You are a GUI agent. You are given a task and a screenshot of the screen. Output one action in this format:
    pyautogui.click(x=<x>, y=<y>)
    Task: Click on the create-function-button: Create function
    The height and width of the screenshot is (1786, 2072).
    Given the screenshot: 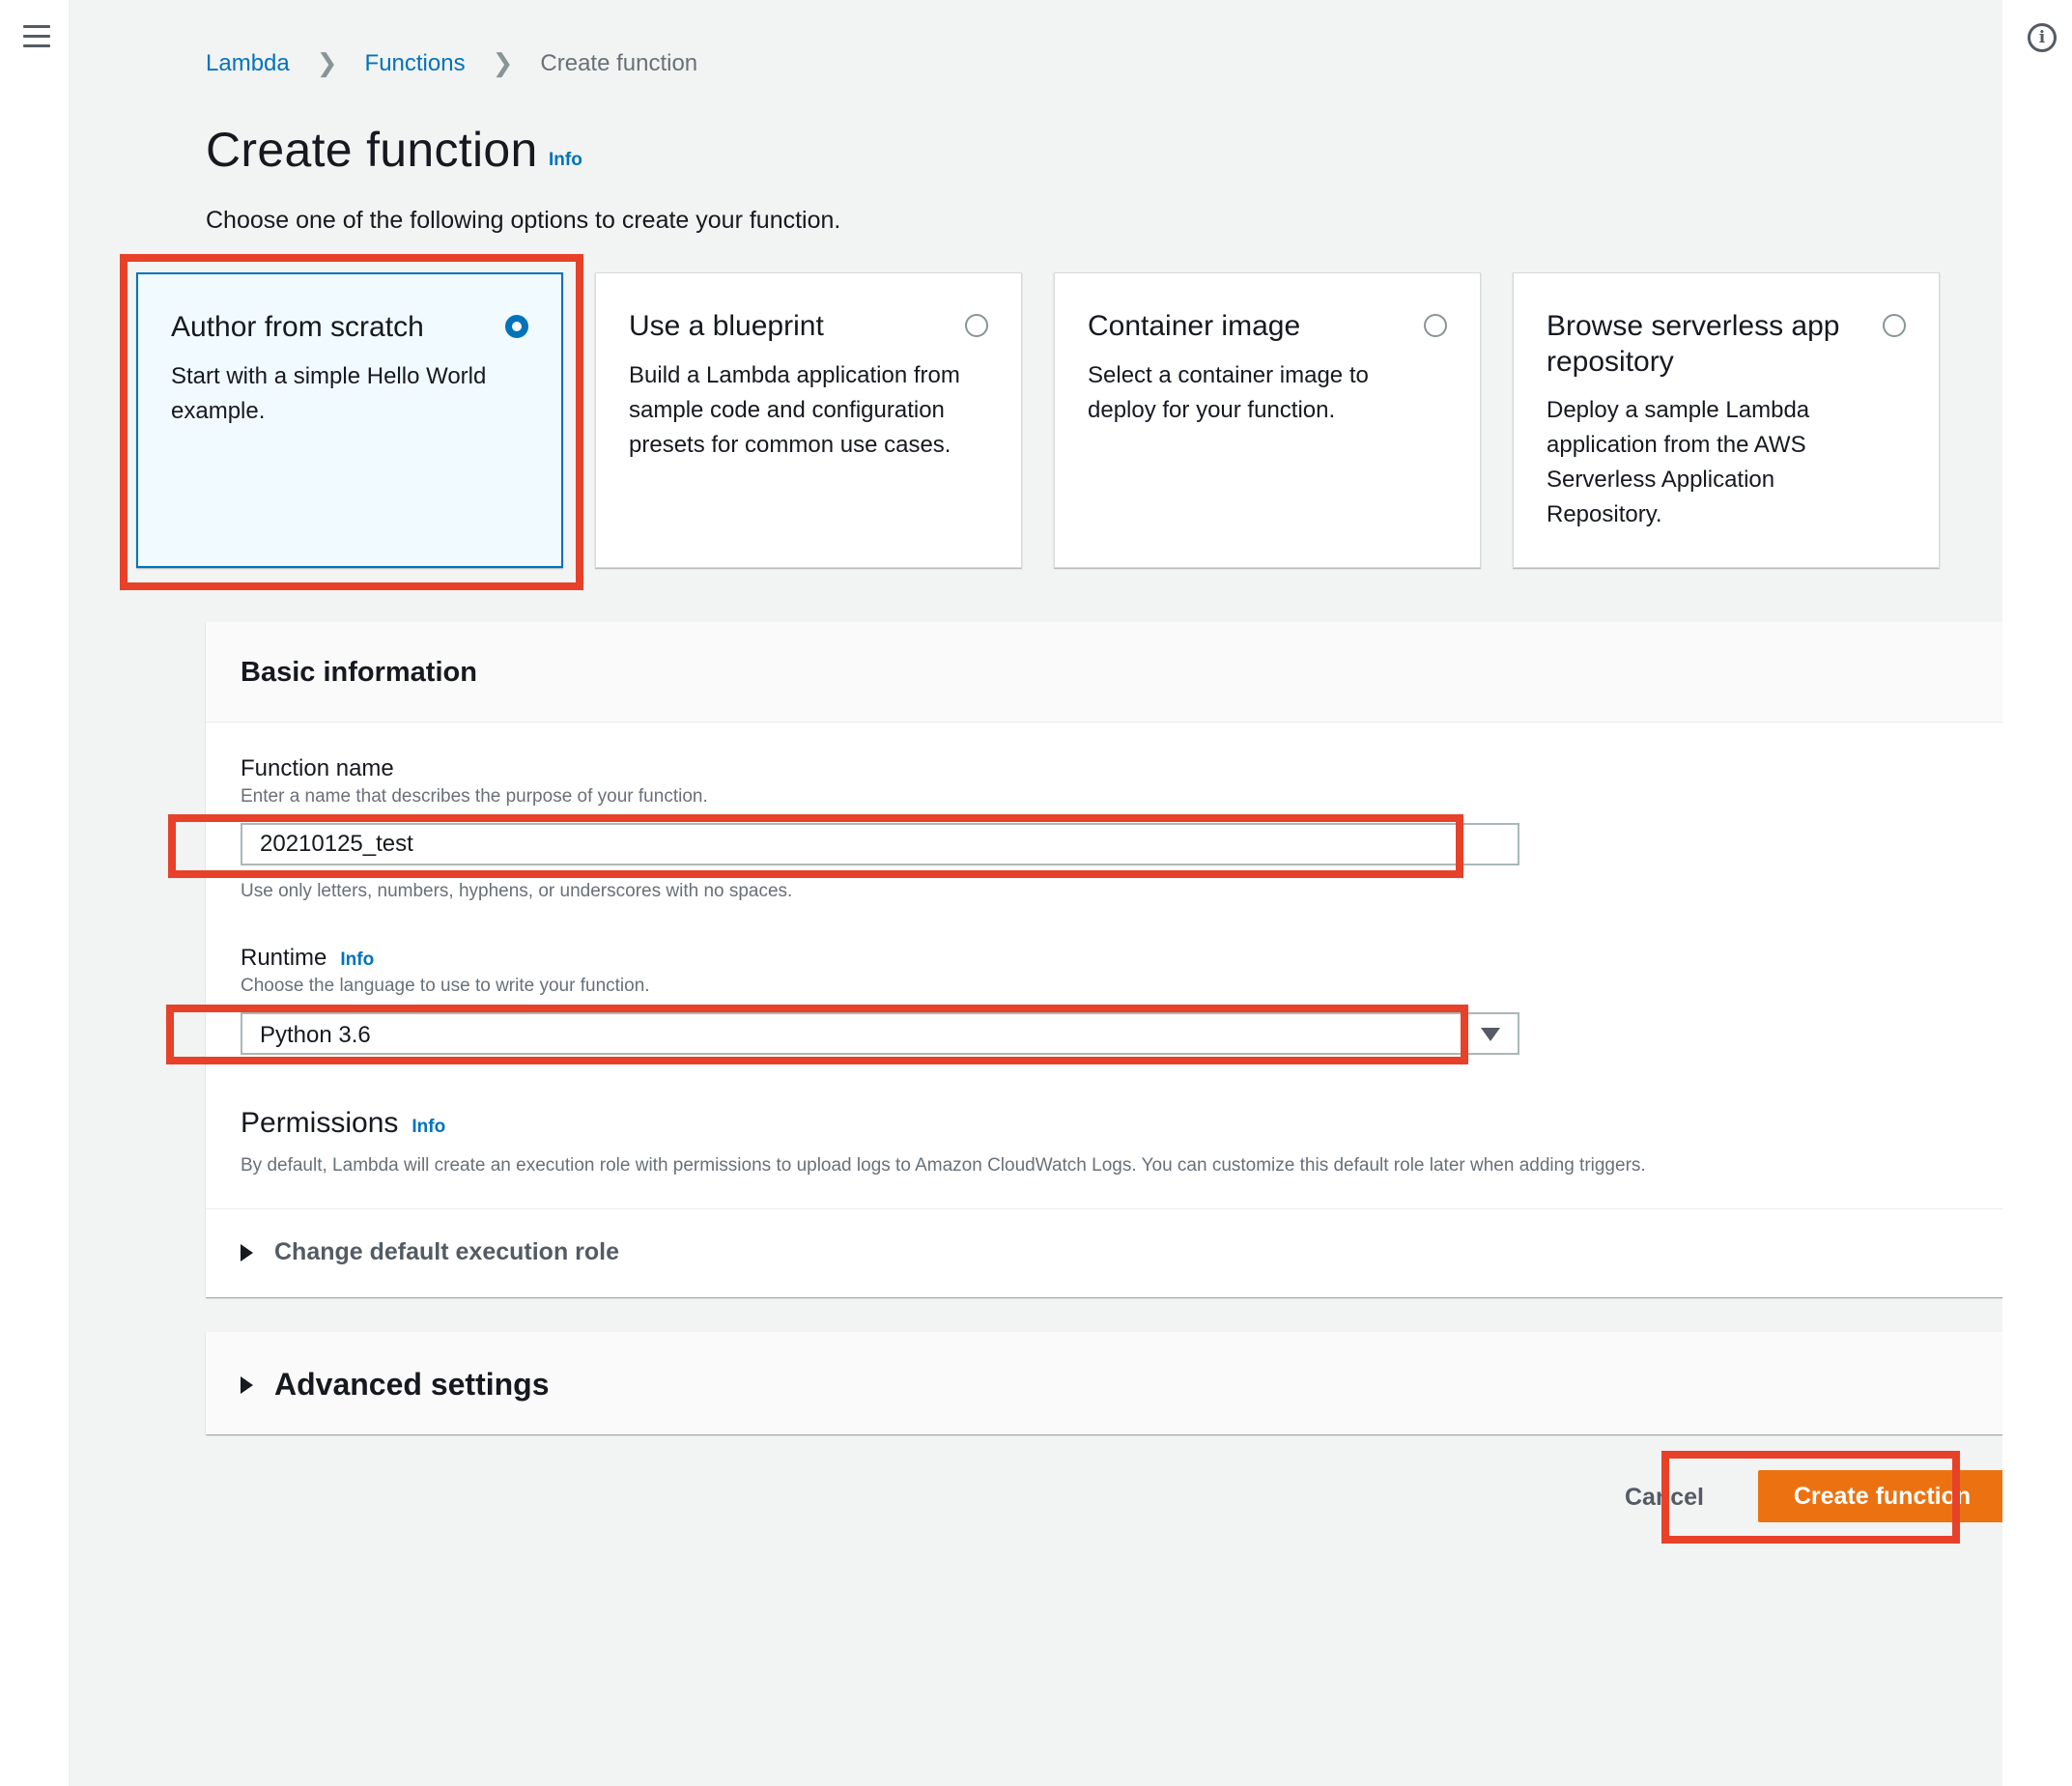 What is the action you would take?
    pyautogui.click(x=1882, y=1496)
    